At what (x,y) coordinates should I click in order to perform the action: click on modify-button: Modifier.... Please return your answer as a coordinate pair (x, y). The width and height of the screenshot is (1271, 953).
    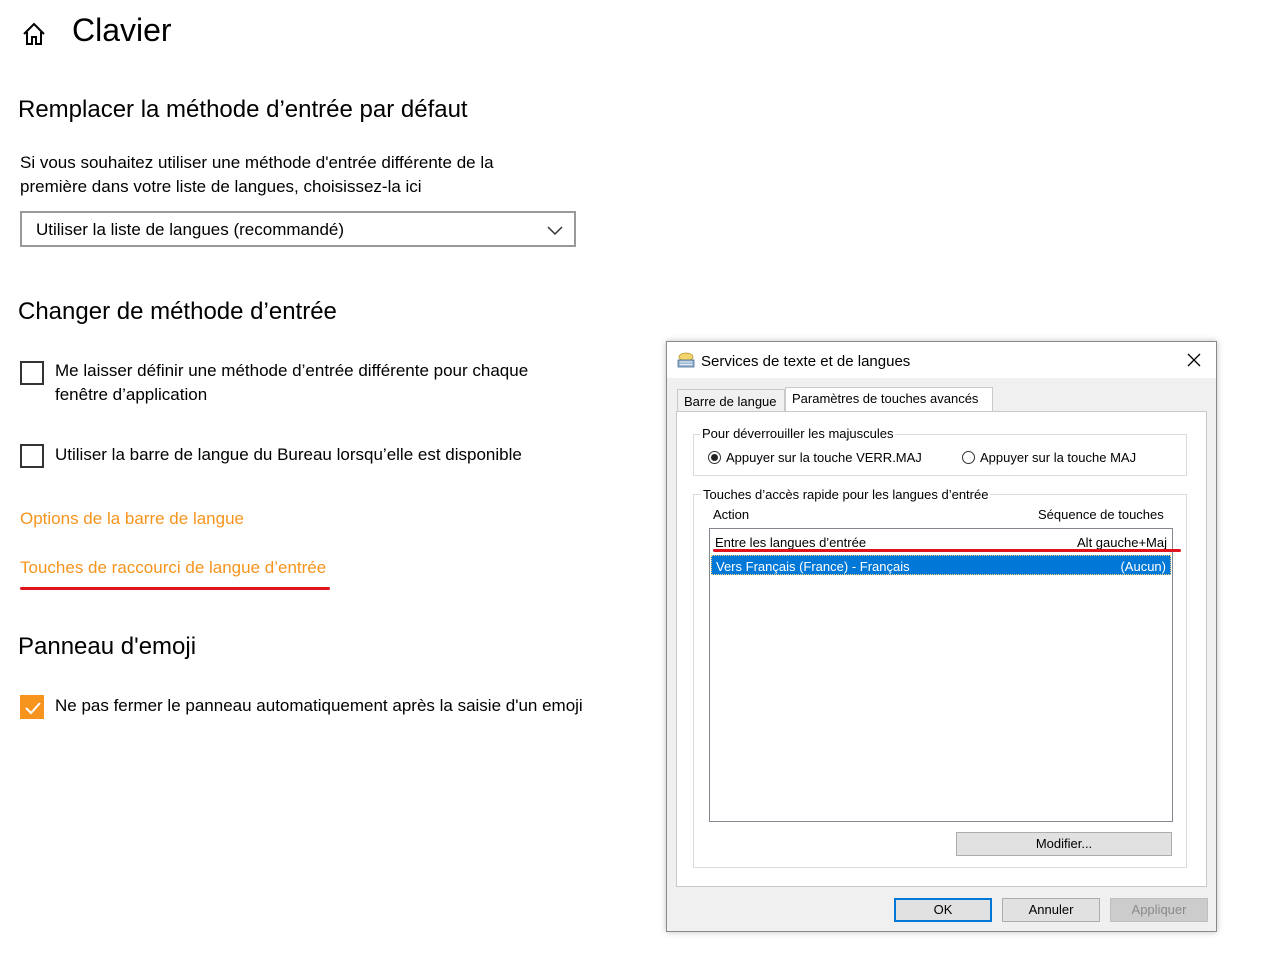
    Looking at the image, I should click on (1064, 844).